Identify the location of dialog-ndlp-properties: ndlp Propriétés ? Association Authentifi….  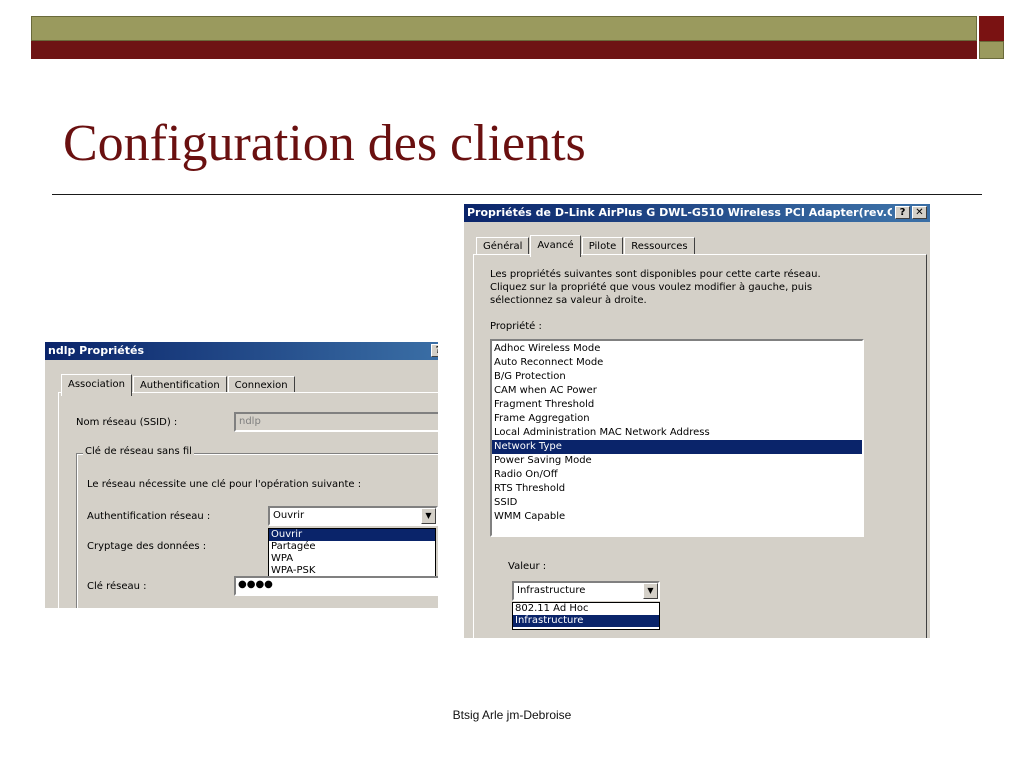
(241, 475).